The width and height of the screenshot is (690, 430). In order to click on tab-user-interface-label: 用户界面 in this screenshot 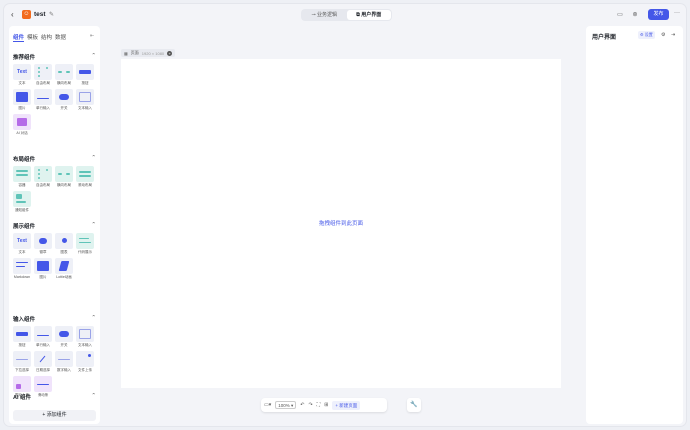, I will do `click(371, 15)`.